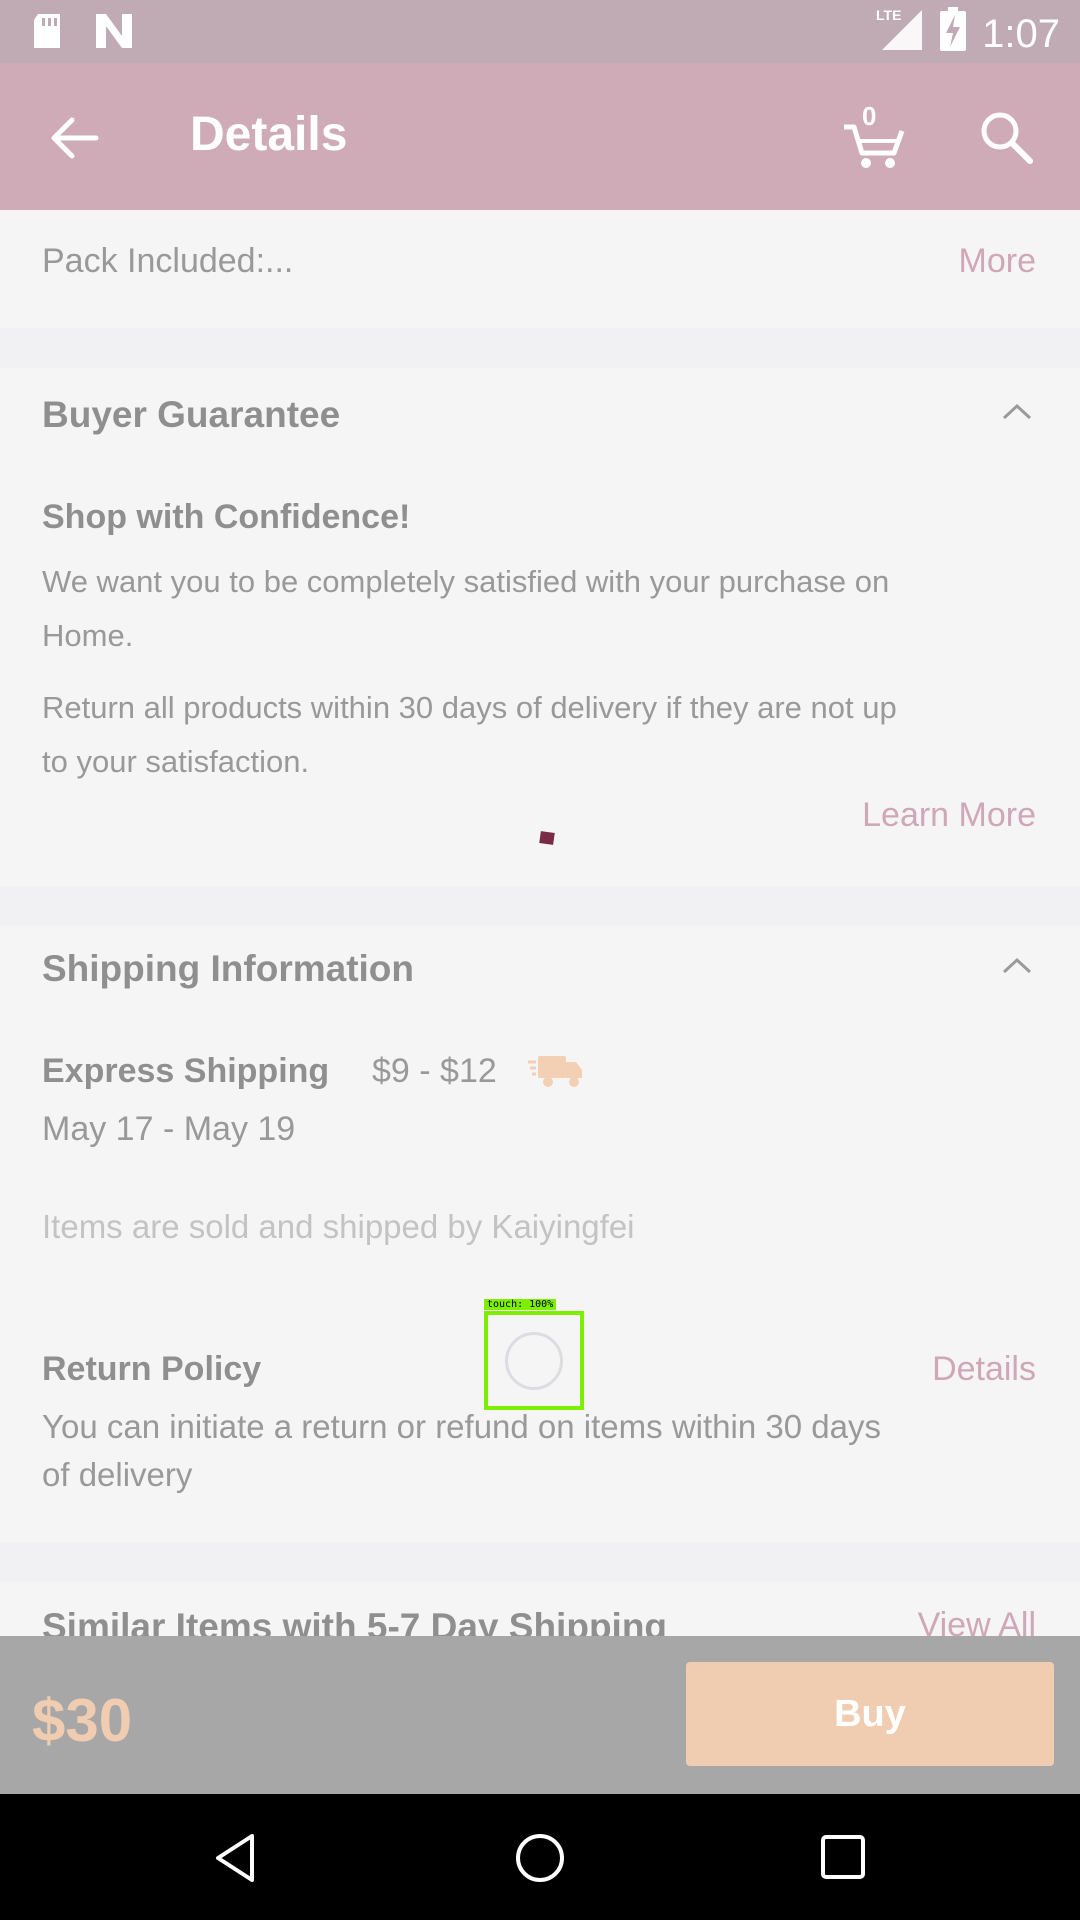 The image size is (1080, 1920). What do you see at coordinates (1006, 137) in the screenshot?
I see `search-icon` at bounding box center [1006, 137].